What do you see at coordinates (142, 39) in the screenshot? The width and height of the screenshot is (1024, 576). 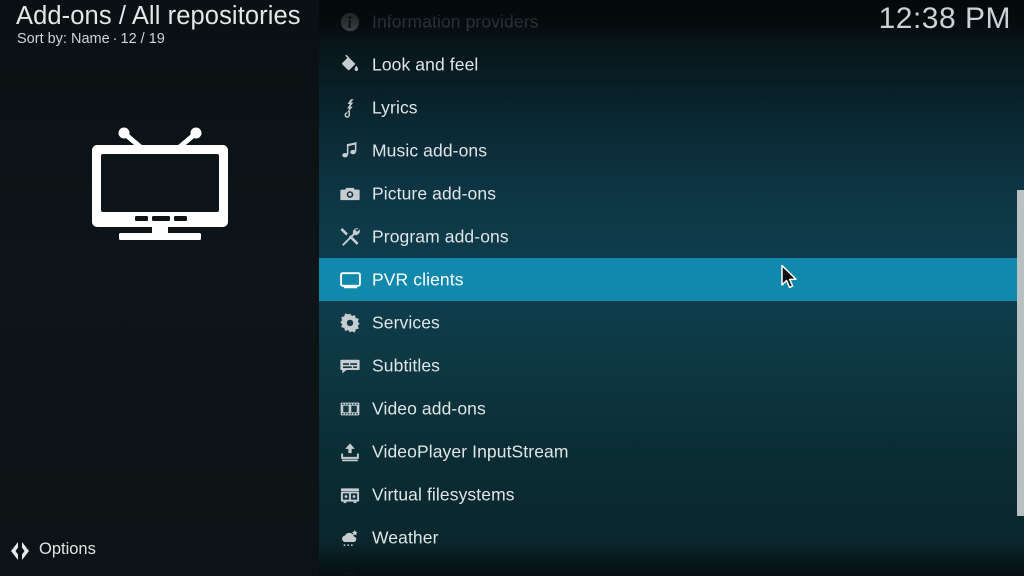 I see `item-count: 12 / 19` at bounding box center [142, 39].